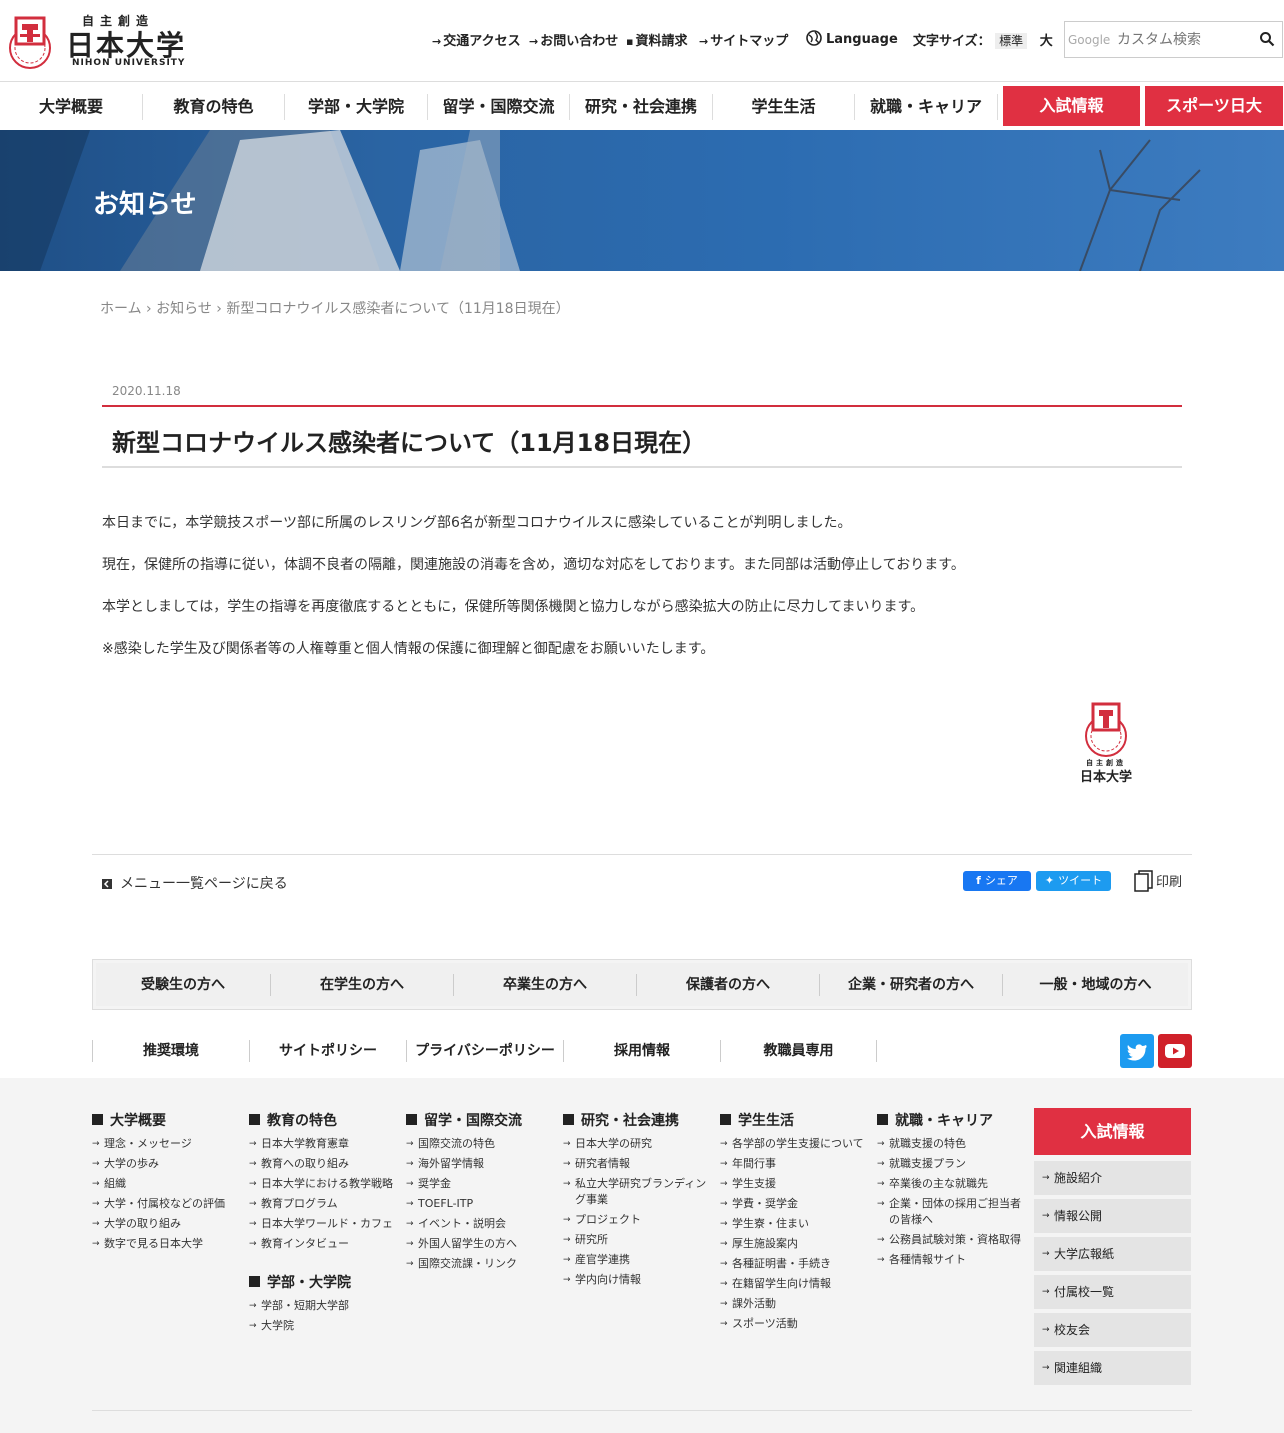 This screenshot has width=1284, height=1433. What do you see at coordinates (795, 1164) in the screenshot?
I see `footer-link: 年間行事` at bounding box center [795, 1164].